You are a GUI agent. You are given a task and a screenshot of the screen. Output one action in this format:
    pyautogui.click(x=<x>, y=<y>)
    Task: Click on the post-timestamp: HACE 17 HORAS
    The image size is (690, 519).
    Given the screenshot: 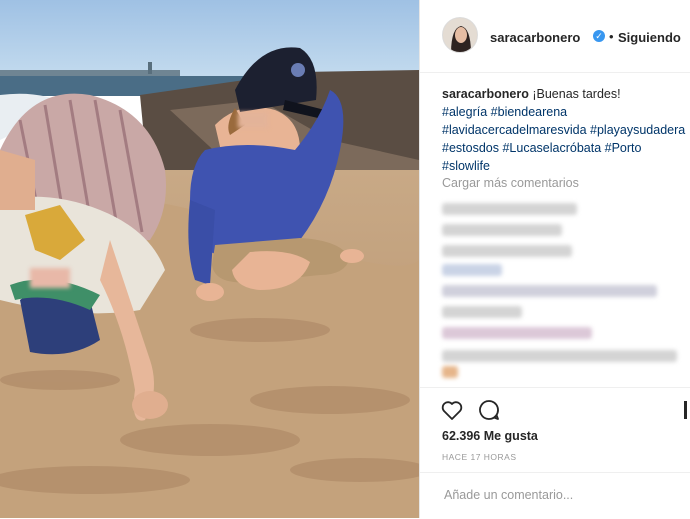 What is the action you would take?
    pyautogui.click(x=479, y=457)
    